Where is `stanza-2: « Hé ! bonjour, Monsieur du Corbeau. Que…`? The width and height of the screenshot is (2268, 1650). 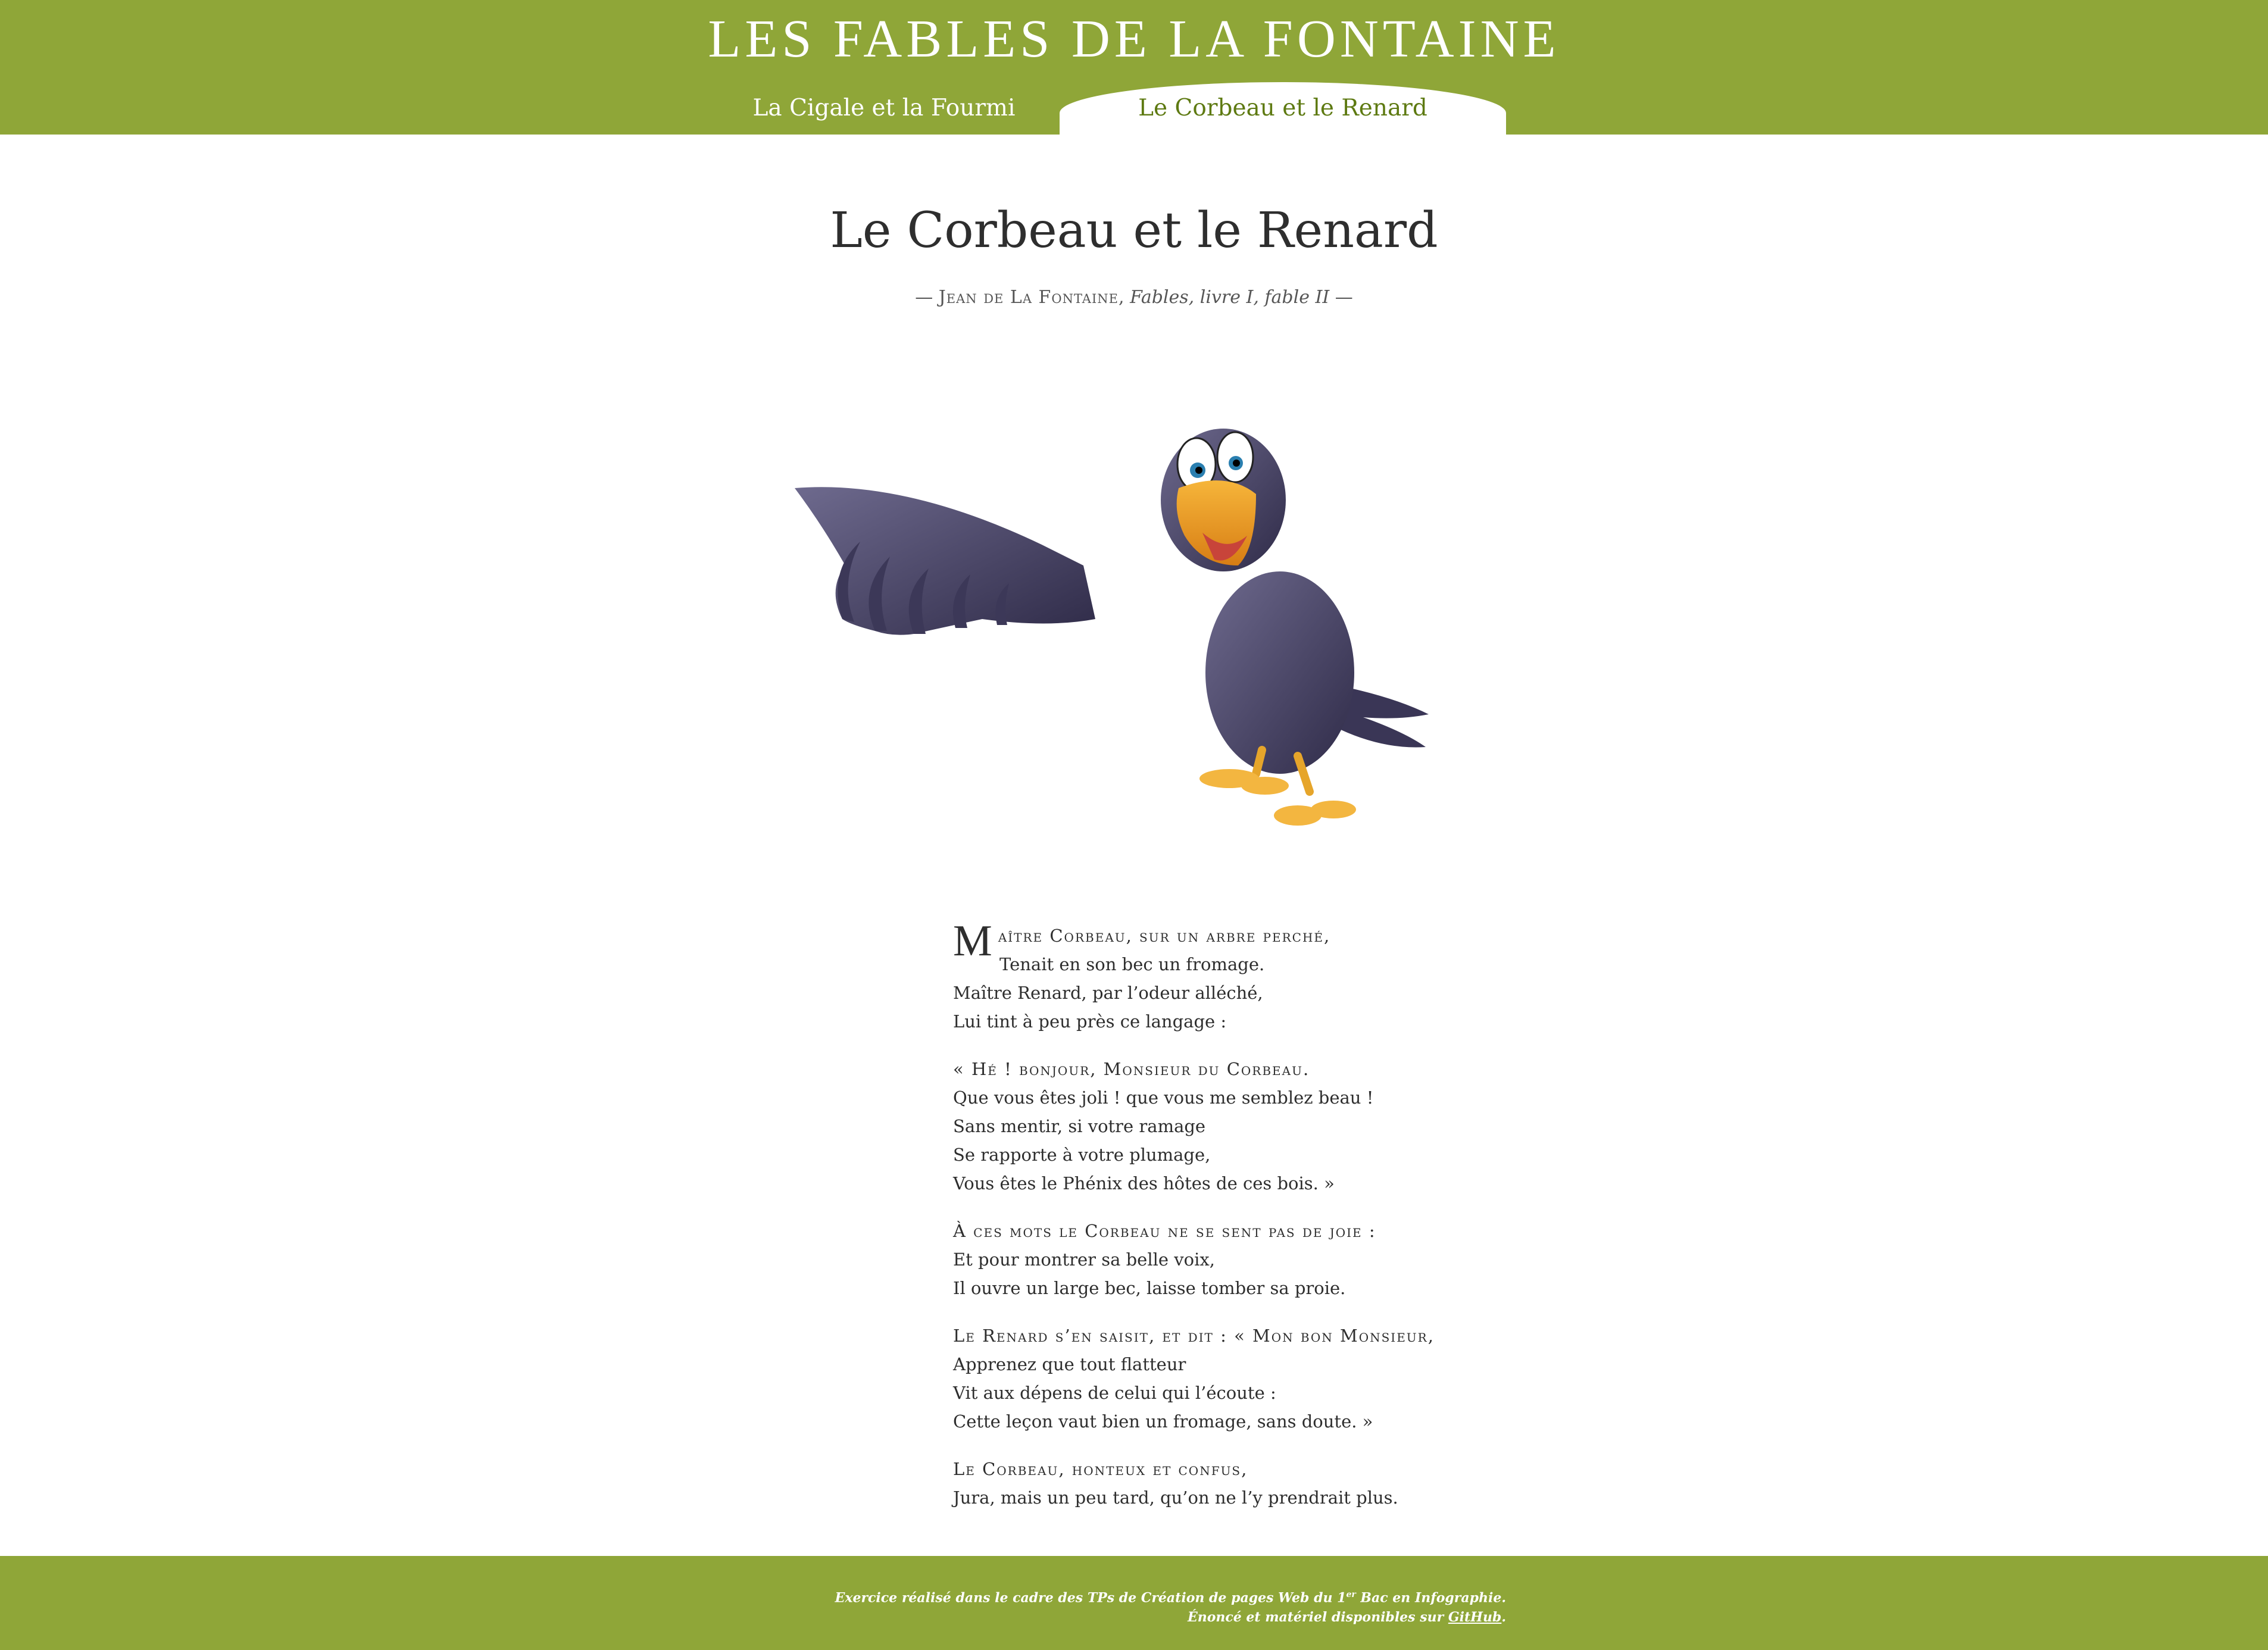 stanza-2: « Hé ! bonjour, Monsieur du Corbeau. Que… is located at coordinates (1250, 1126).